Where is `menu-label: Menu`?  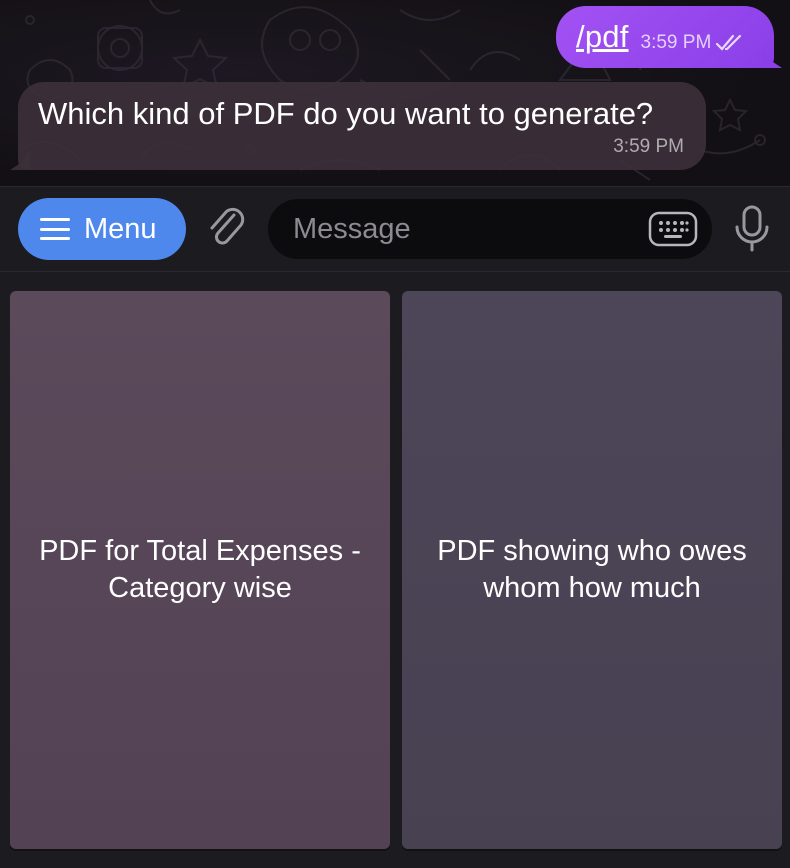
menu-label: Menu is located at coordinates (120, 228).